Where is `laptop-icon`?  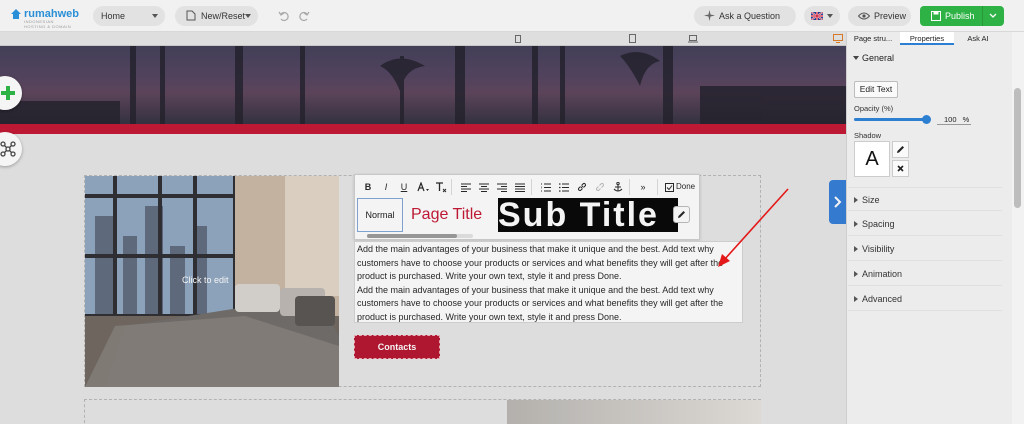
laptop-icon is located at coordinates (693, 39).